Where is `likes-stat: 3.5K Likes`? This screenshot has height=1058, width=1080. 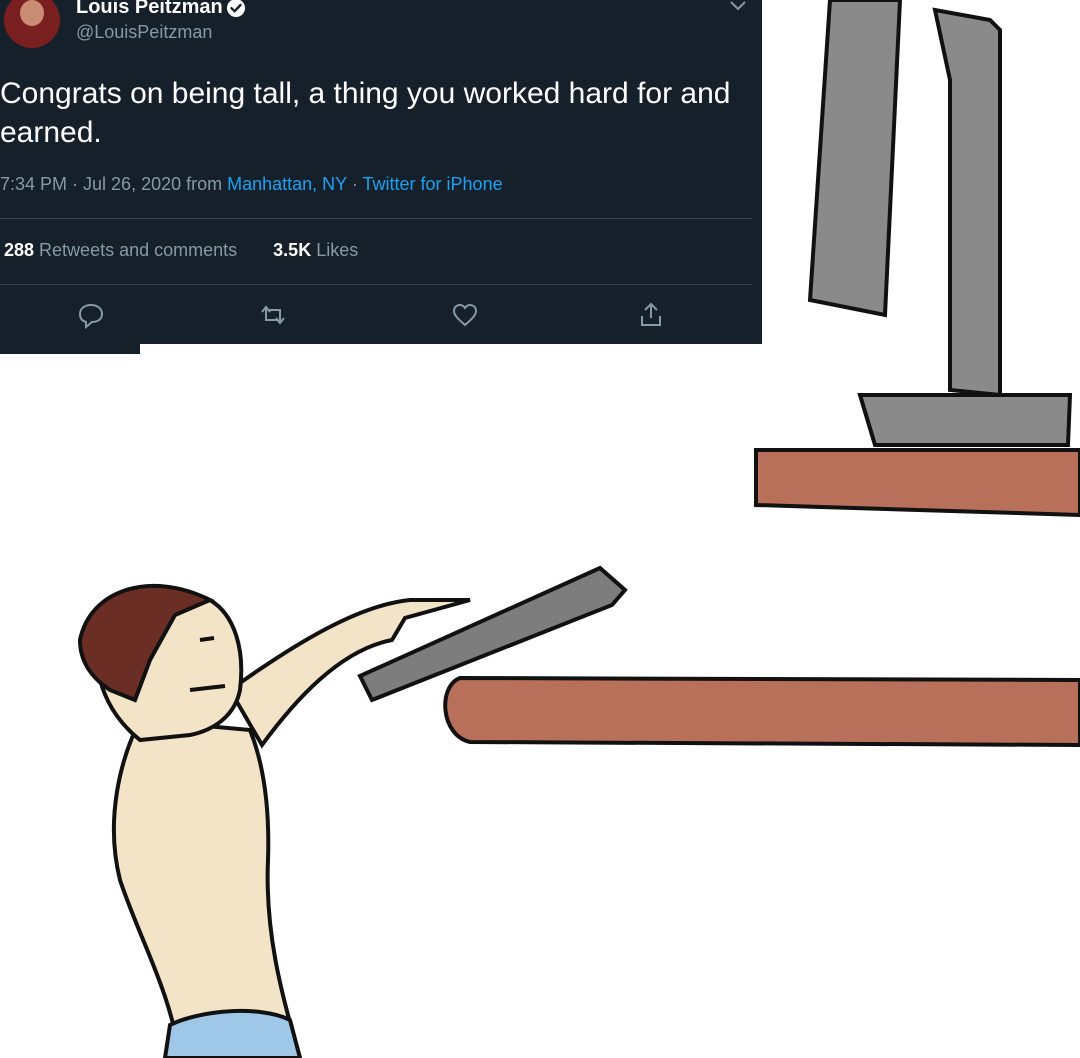 likes-stat: 3.5K Likes is located at coordinates (315, 250).